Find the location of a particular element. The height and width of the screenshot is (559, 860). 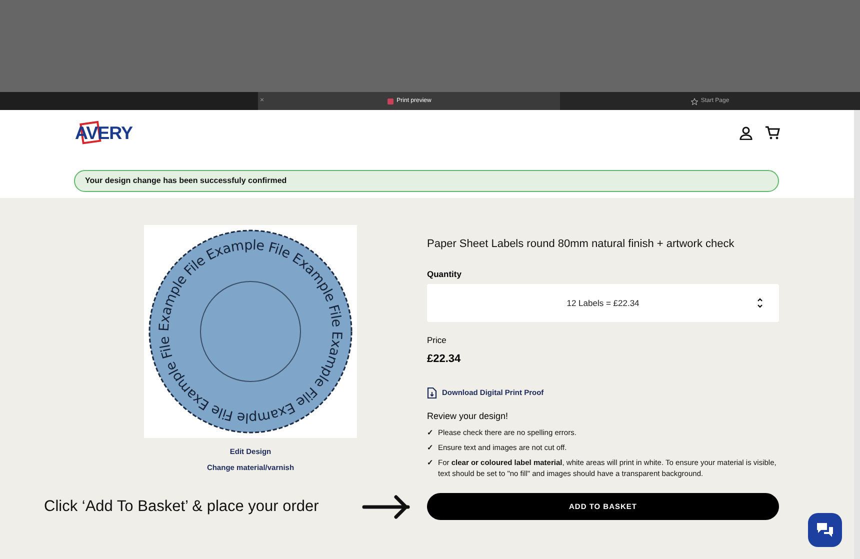

cart-icon is located at coordinates (772, 133).